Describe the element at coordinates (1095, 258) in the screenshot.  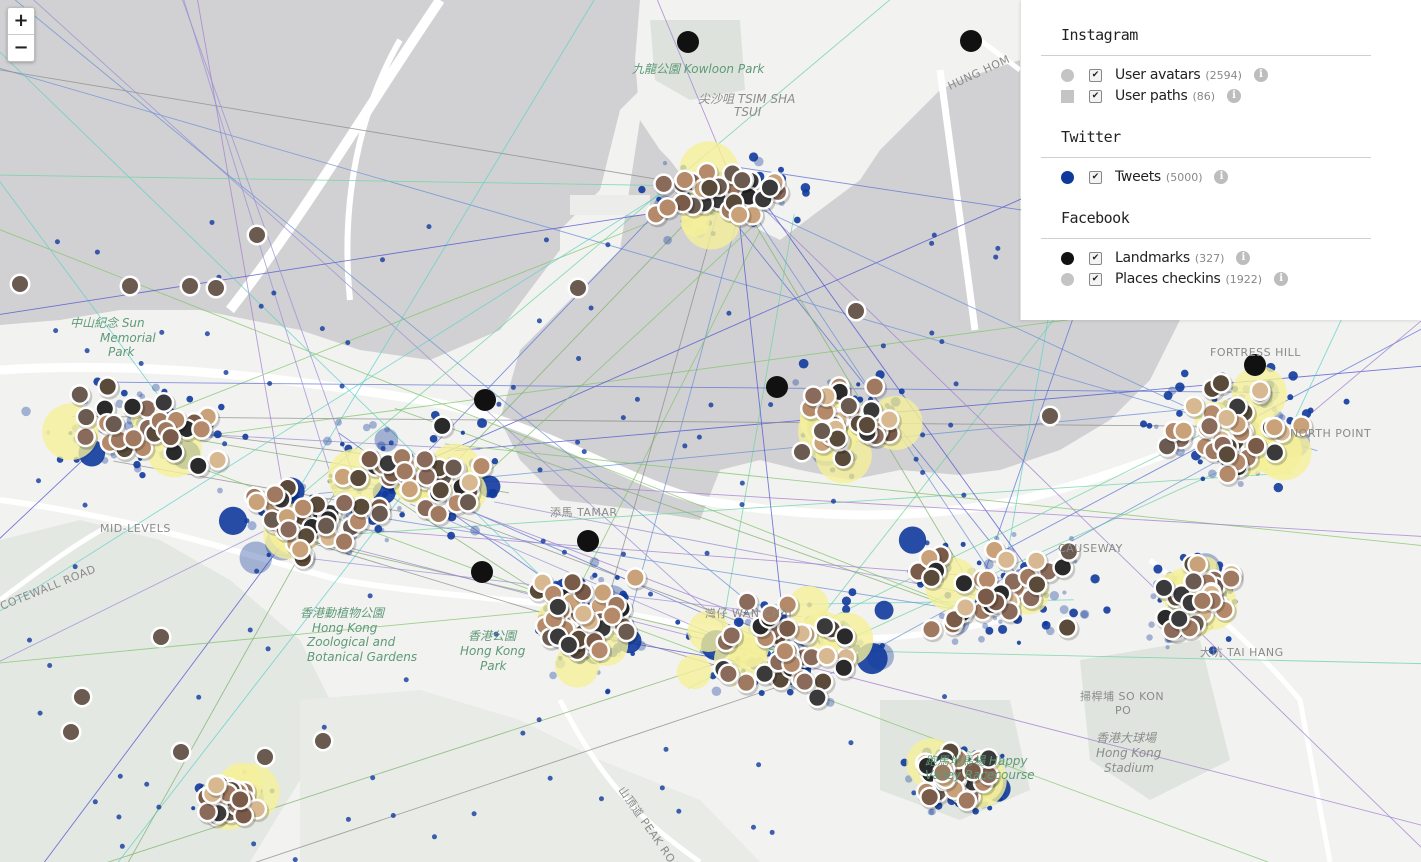
I see `layer-checkbox-landmarks: ✔` at that location.